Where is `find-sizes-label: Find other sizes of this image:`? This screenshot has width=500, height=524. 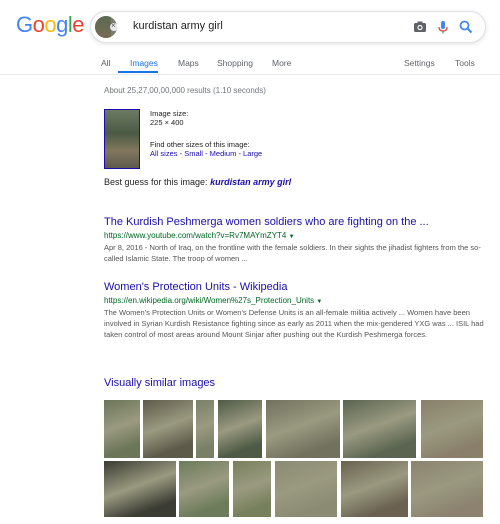
find-sizes-label: Find other sizes of this image: is located at coordinates (200, 144).